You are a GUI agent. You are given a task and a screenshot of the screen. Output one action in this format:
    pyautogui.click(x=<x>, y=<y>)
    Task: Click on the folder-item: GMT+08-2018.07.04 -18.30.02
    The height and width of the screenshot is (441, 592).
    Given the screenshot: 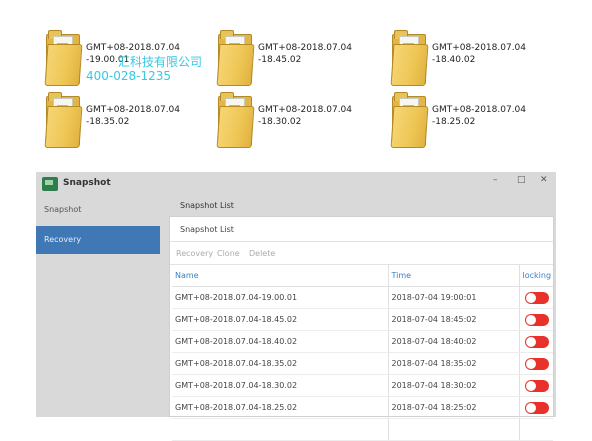 What is the action you would take?
    pyautogui.click(x=291, y=120)
    